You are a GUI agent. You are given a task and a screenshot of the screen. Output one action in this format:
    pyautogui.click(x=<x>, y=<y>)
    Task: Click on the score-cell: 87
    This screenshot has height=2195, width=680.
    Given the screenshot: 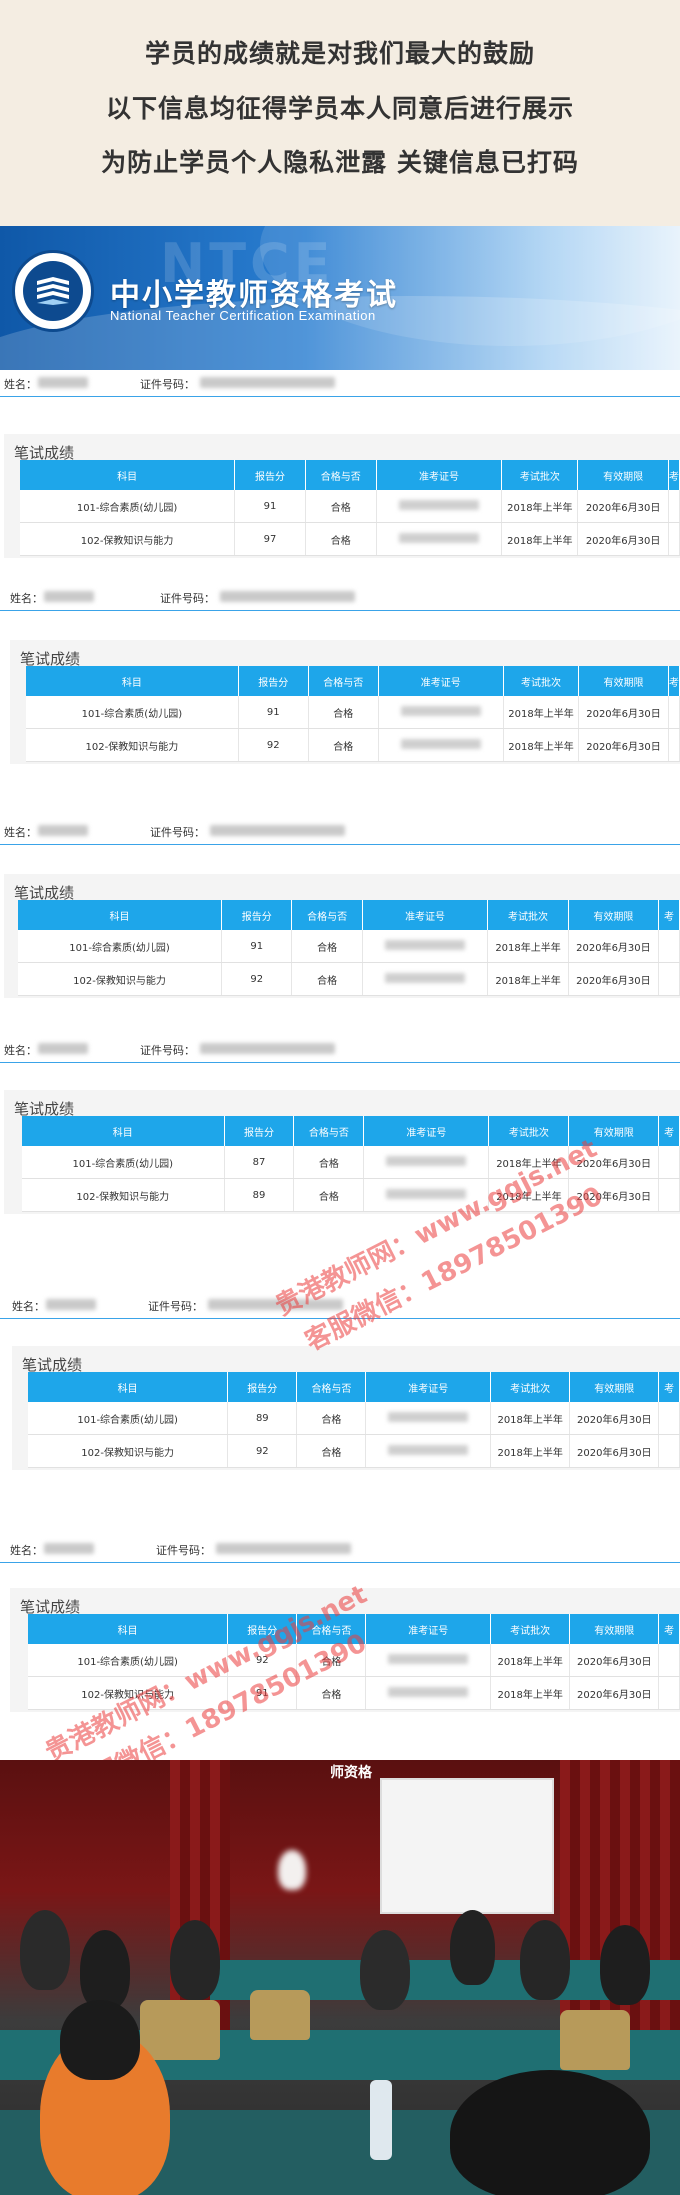 What is the action you would take?
    pyautogui.click(x=259, y=1162)
    